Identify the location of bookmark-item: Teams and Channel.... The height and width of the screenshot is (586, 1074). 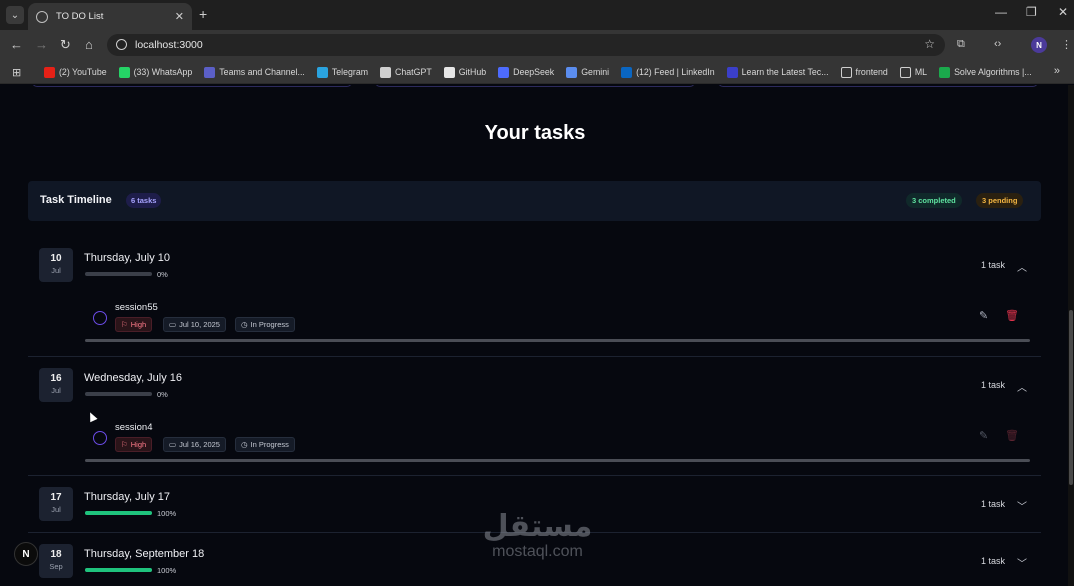
(254, 72).